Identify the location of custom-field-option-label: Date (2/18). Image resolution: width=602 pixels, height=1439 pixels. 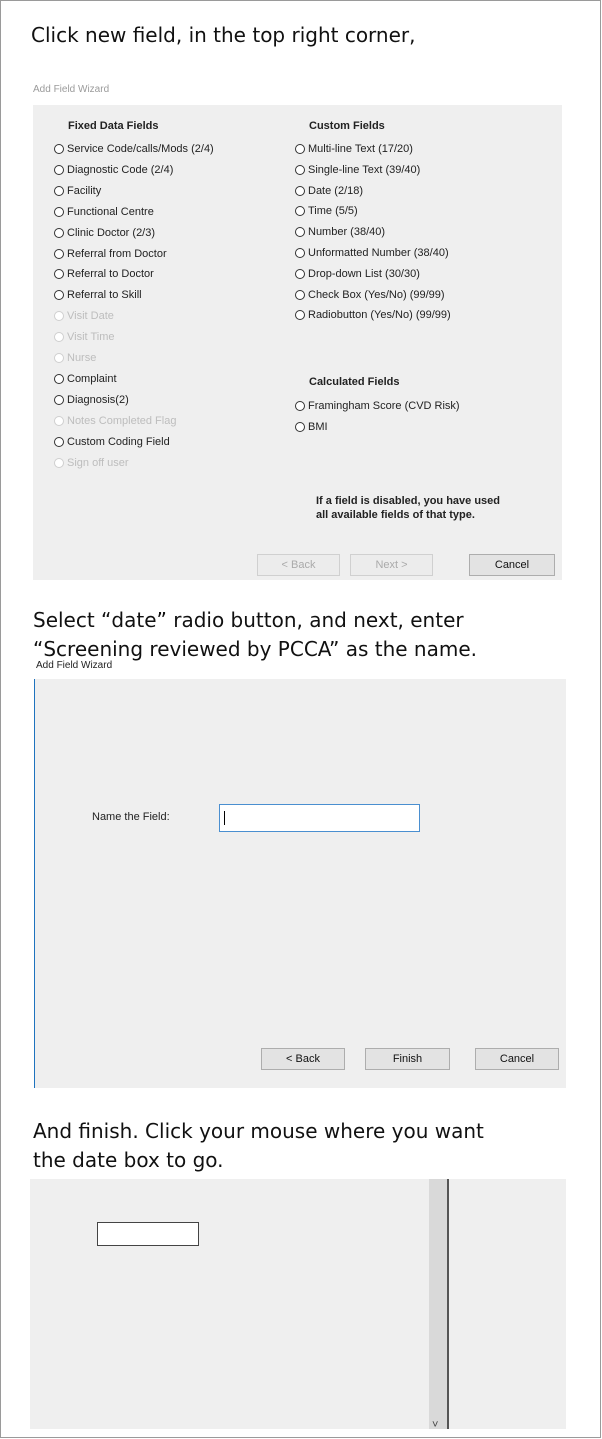
(336, 190).